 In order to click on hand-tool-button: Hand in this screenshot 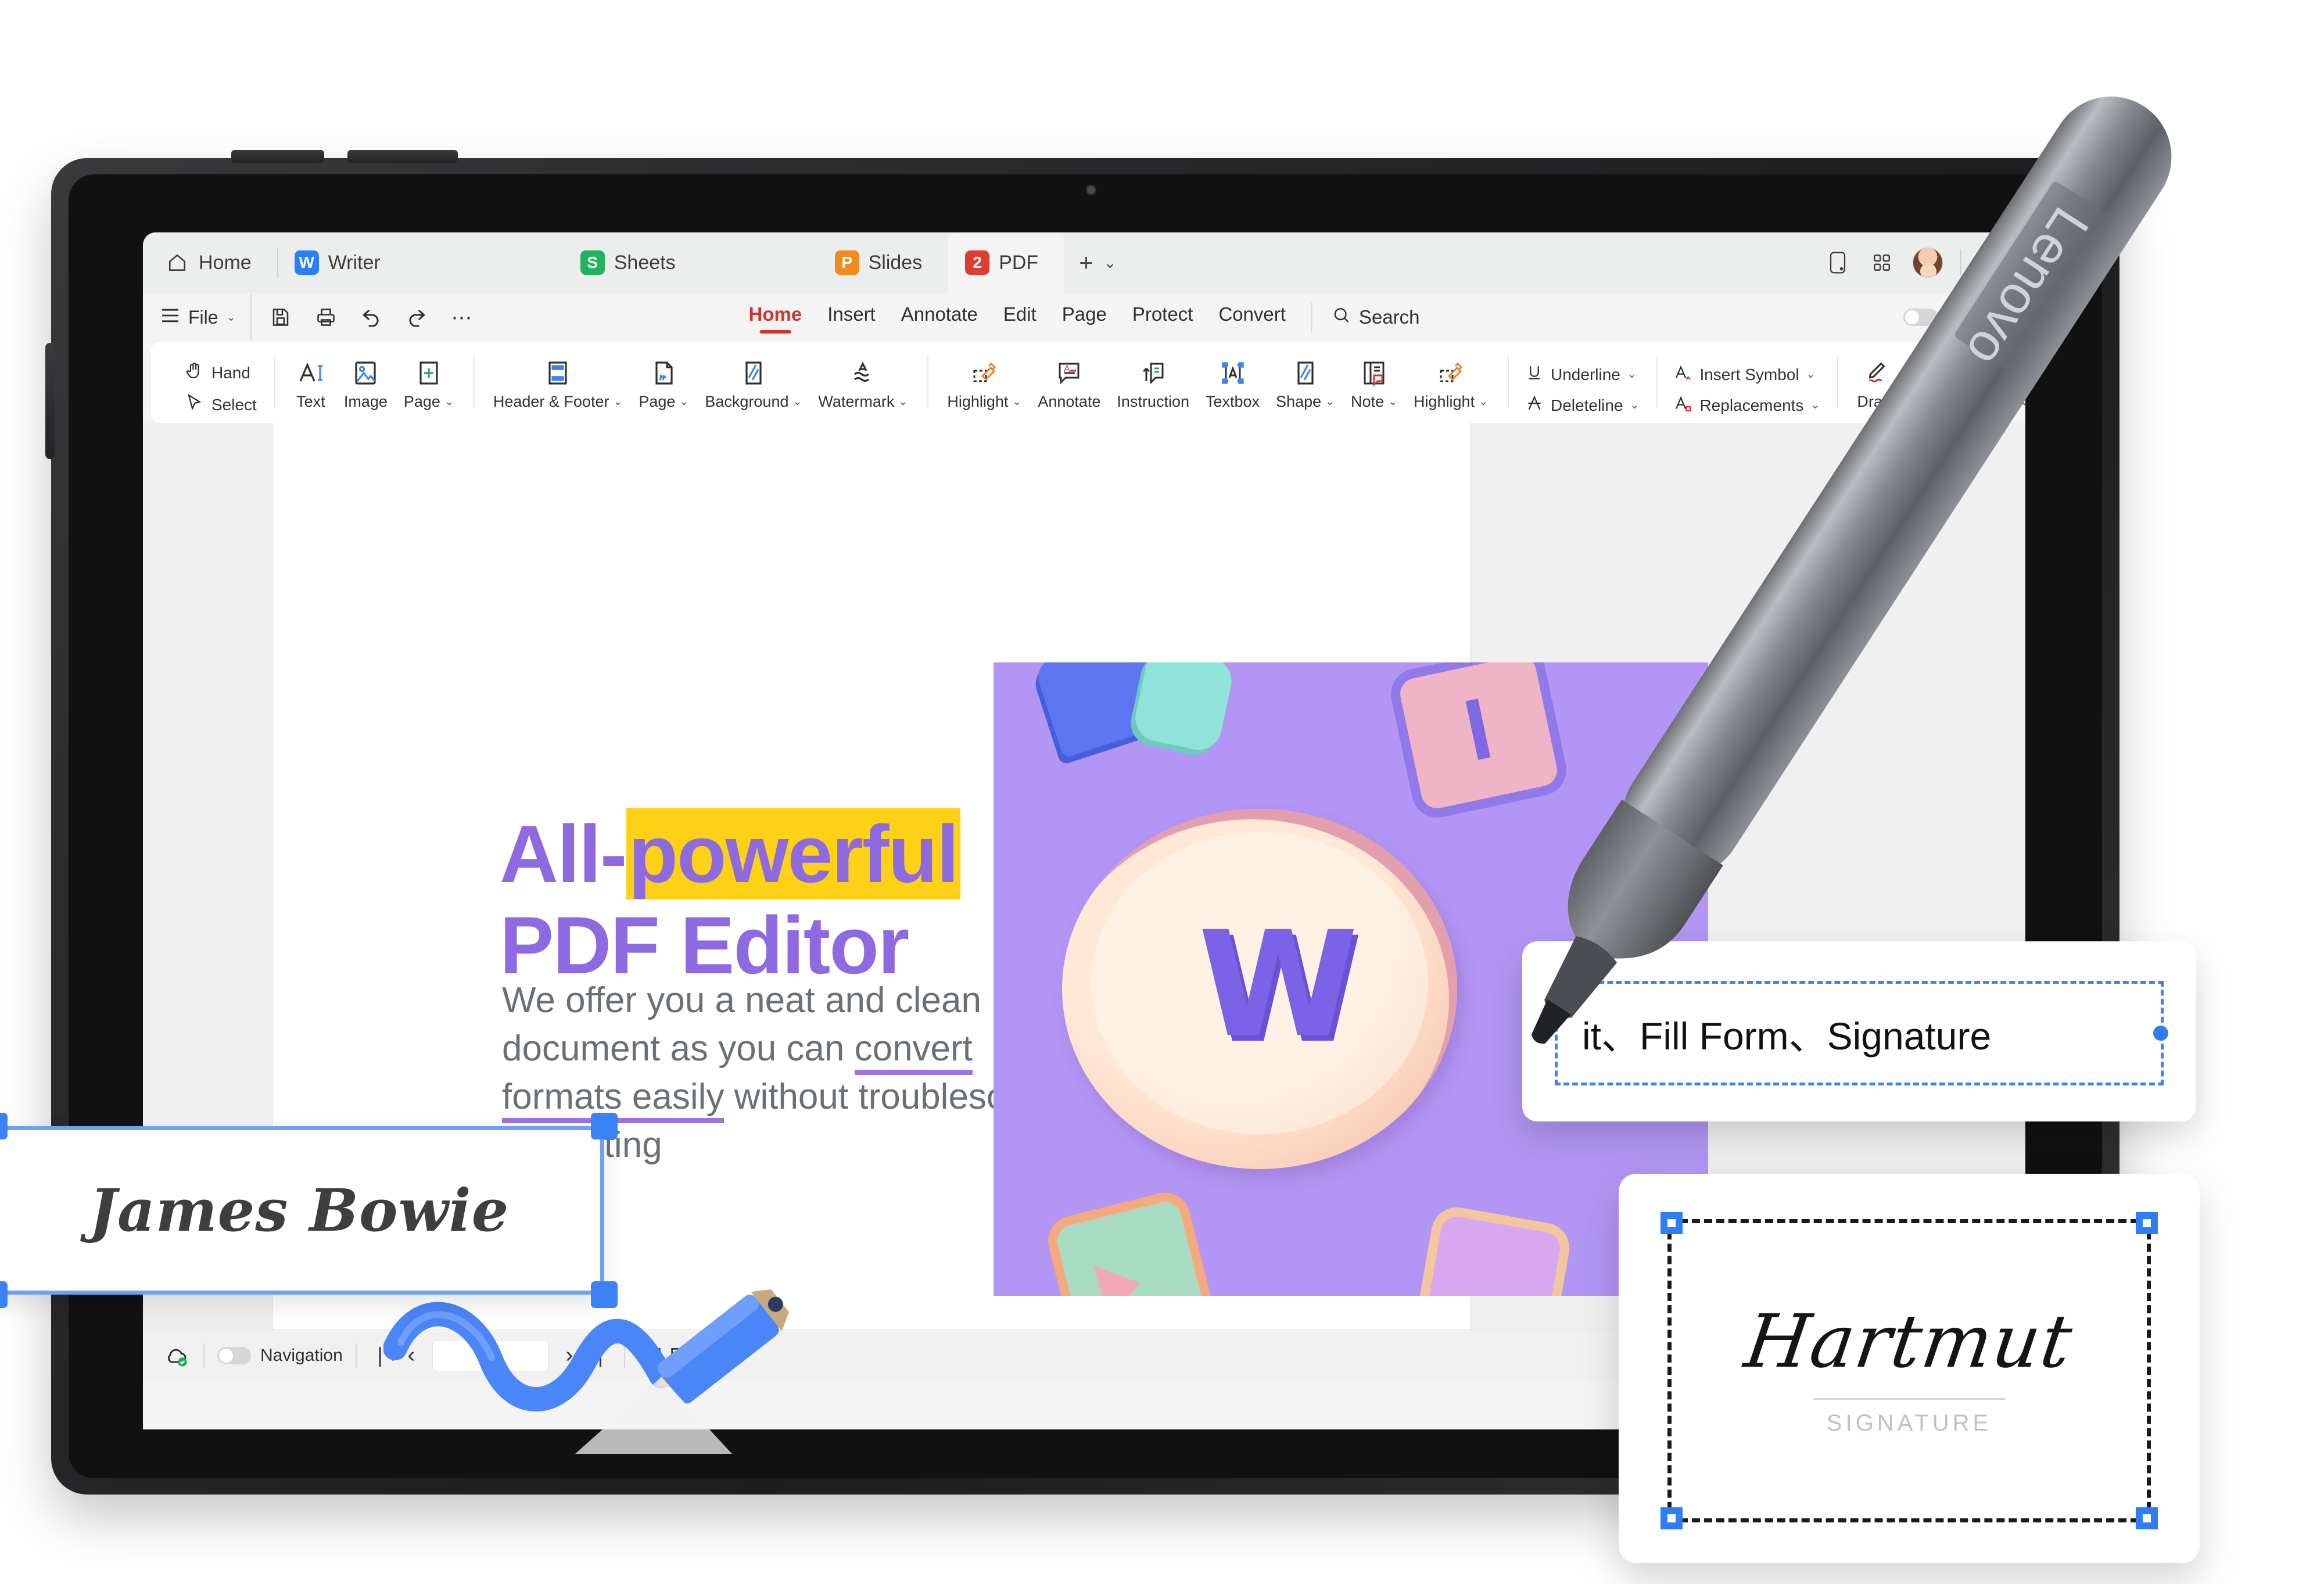, I will do `click(221, 373)`.